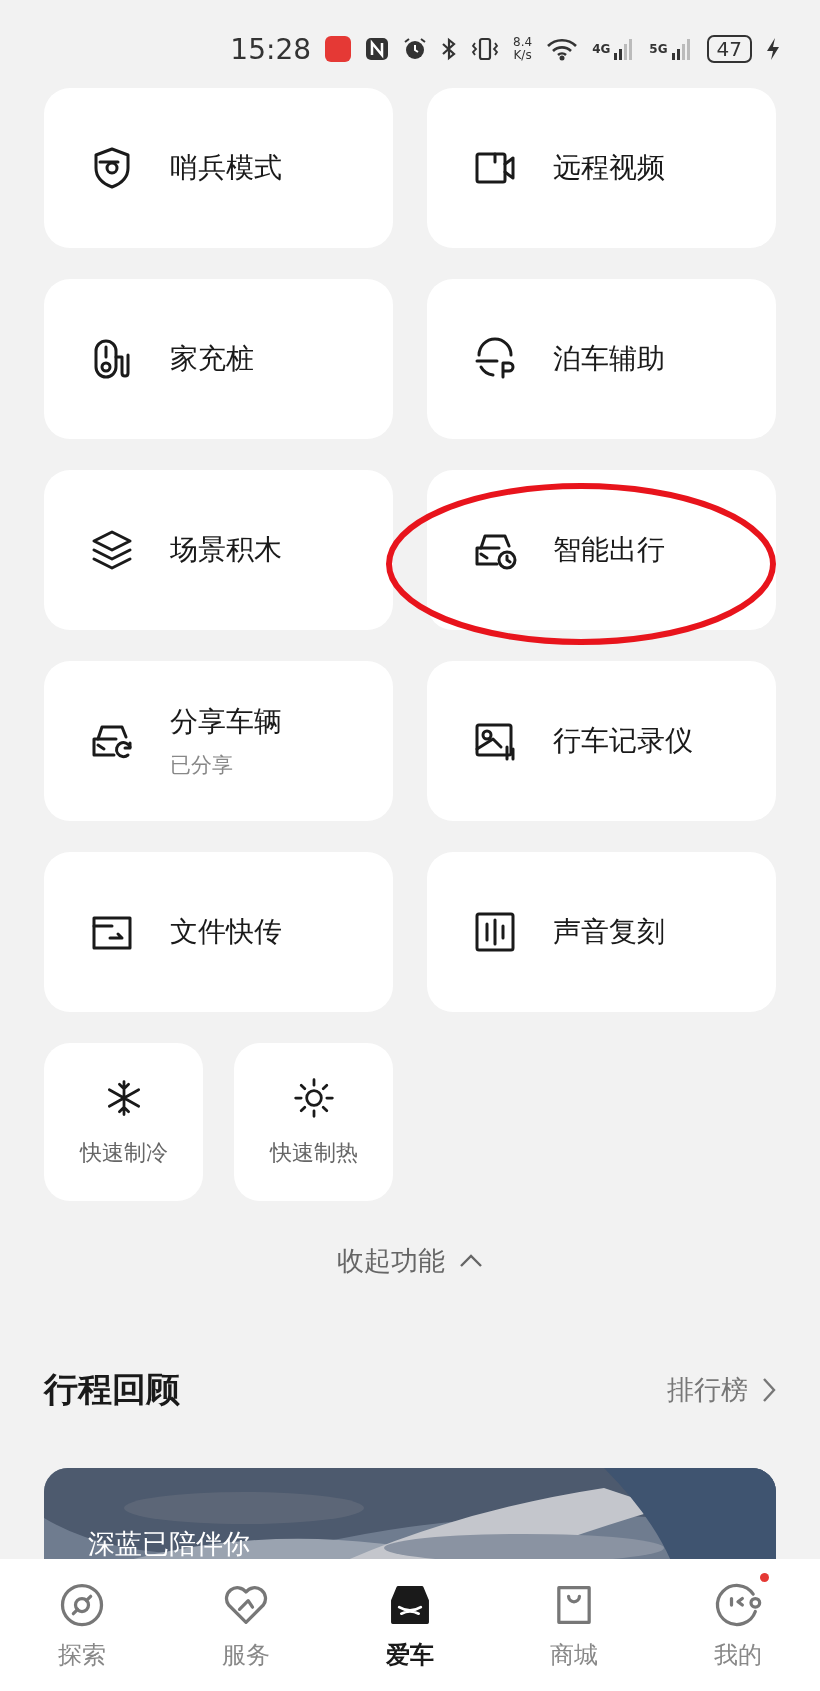 The image size is (820, 1691). I want to click on feature-card: 哨兵模式, so click(218, 168).